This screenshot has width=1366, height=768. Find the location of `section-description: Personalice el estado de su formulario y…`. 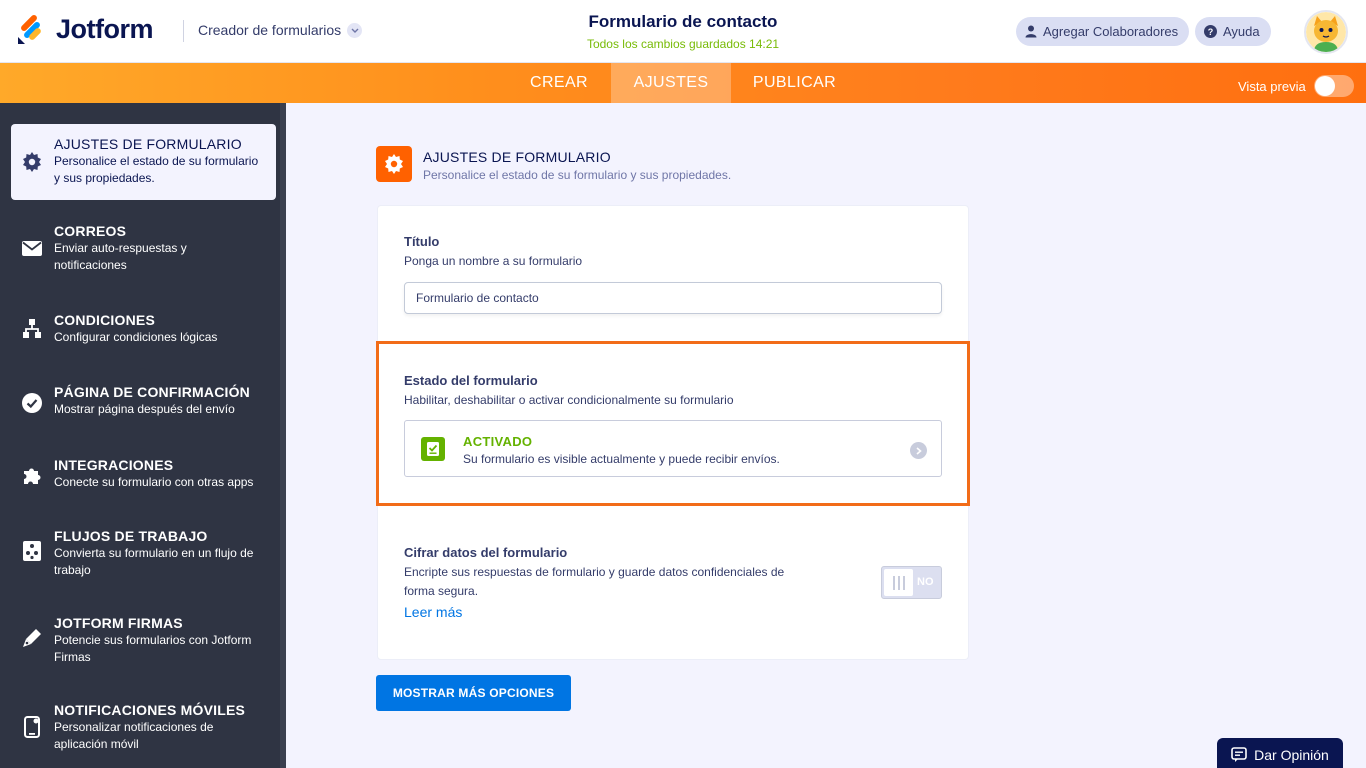

section-description: Personalice el estado de su formulario y… is located at coordinates (577, 175).